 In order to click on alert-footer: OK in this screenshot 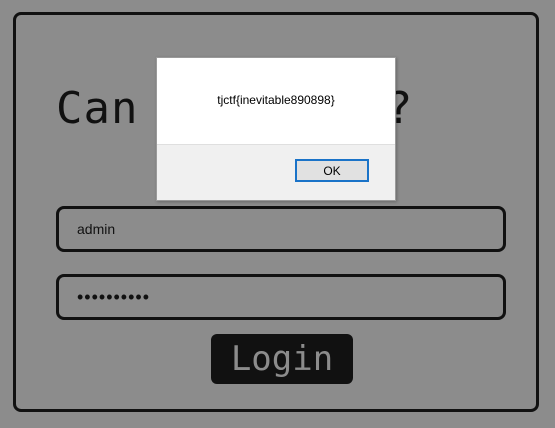, I will do `click(276, 172)`.